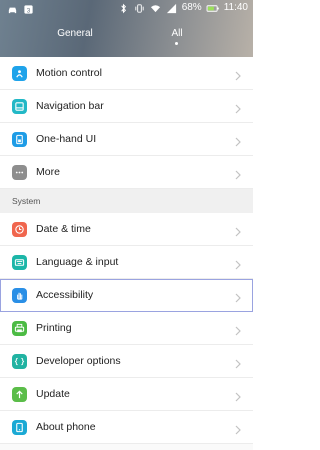  I want to click on settings-item-more: More, so click(126, 172).